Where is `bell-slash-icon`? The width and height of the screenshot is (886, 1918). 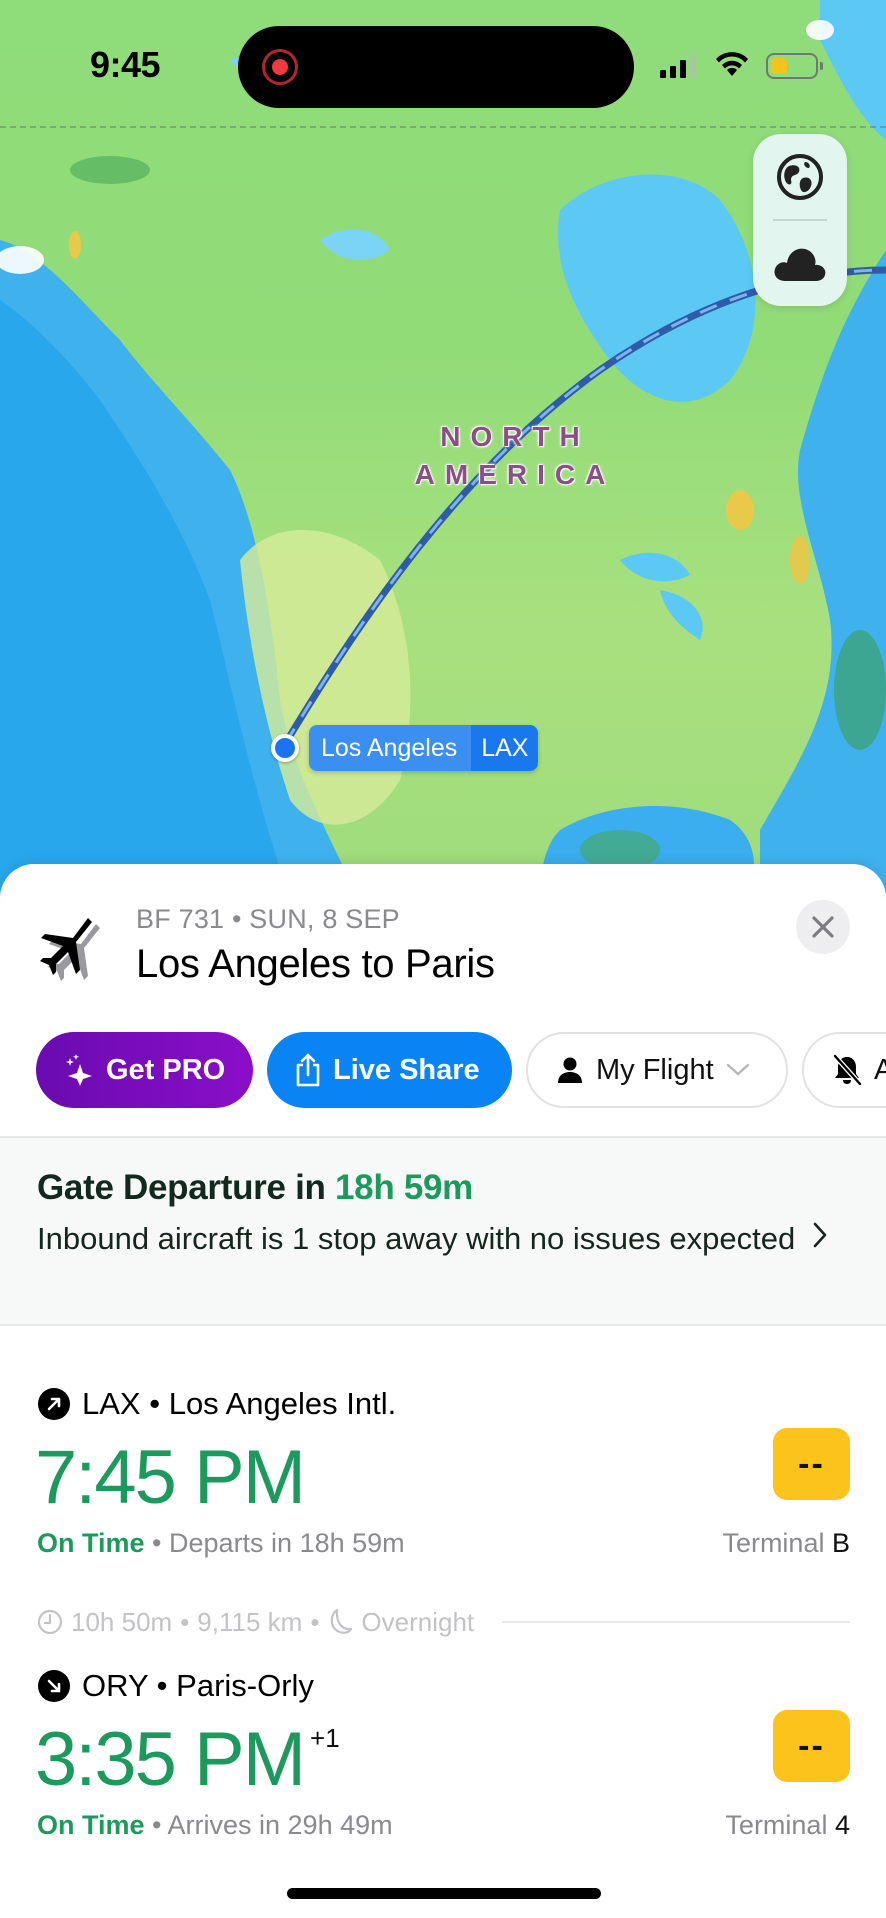 bell-slash-icon is located at coordinates (847, 1070).